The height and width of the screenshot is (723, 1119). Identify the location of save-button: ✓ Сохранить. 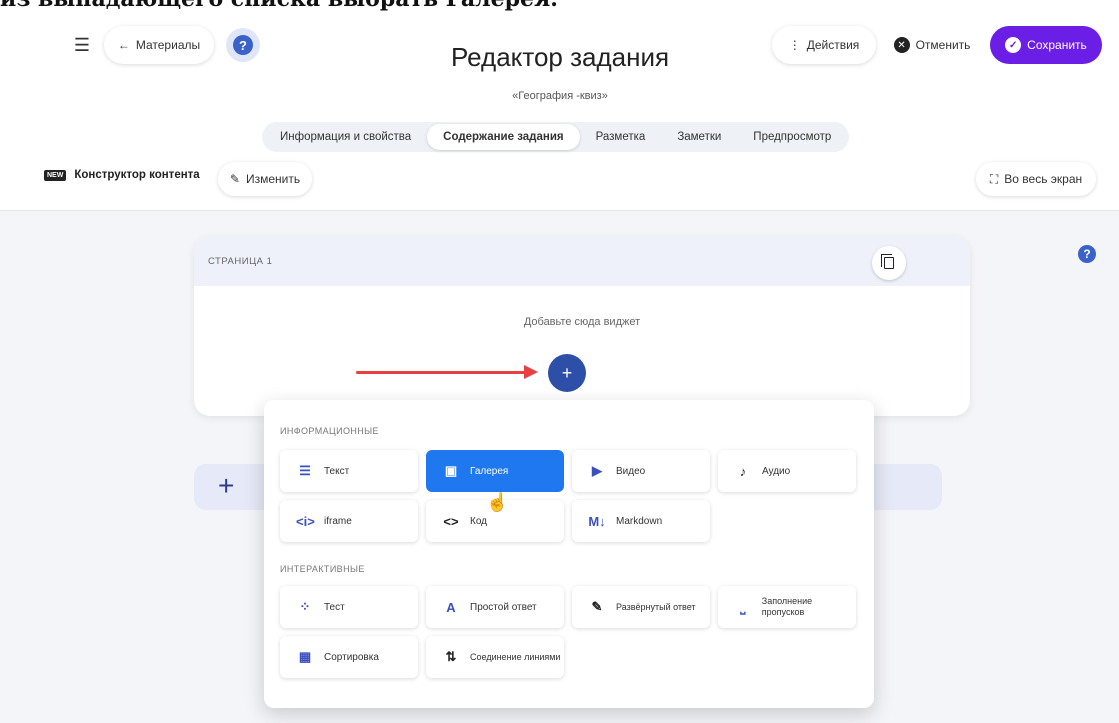
(1046, 45).